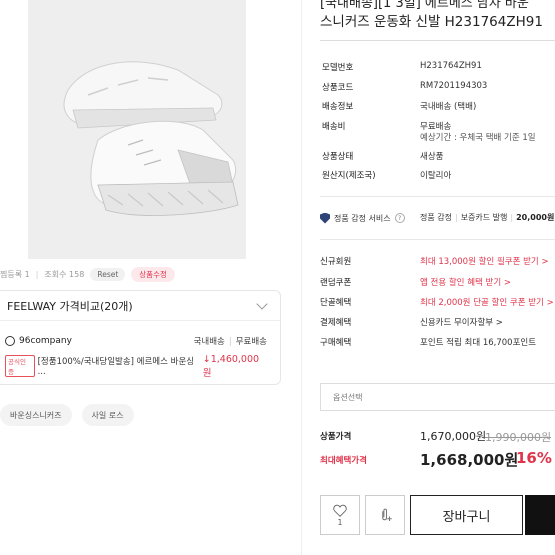 Image resolution: width=555 pixels, height=555 pixels. I want to click on reset-button: Reset, so click(108, 274).